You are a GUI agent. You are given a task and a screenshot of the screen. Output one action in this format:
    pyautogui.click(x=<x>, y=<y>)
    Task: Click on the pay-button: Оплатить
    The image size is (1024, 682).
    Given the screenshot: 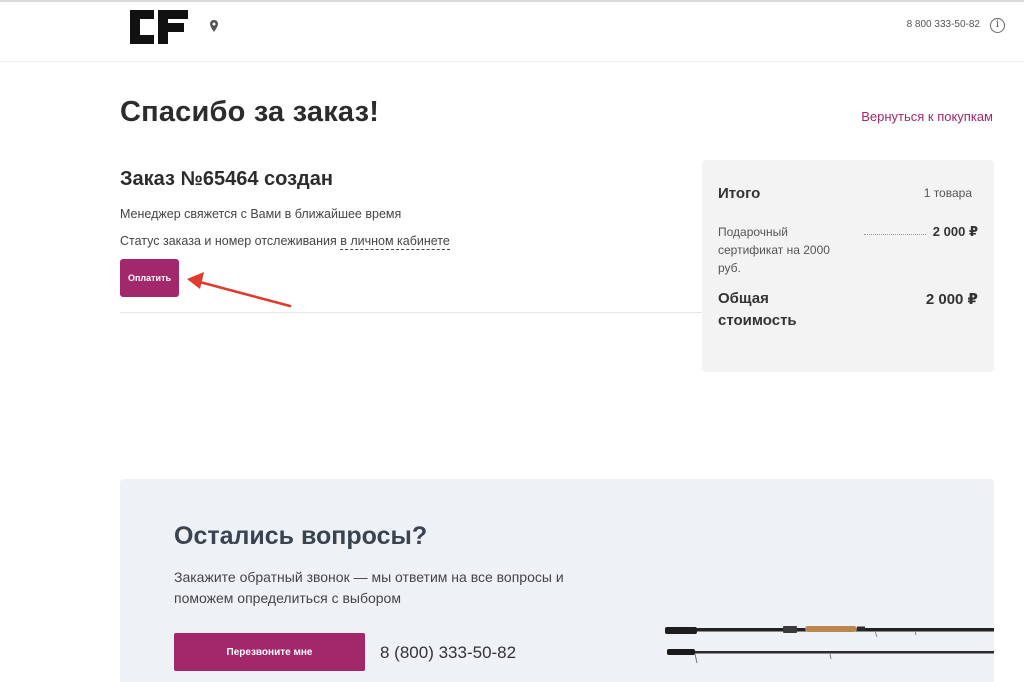 What is the action you would take?
    pyautogui.click(x=149, y=278)
    